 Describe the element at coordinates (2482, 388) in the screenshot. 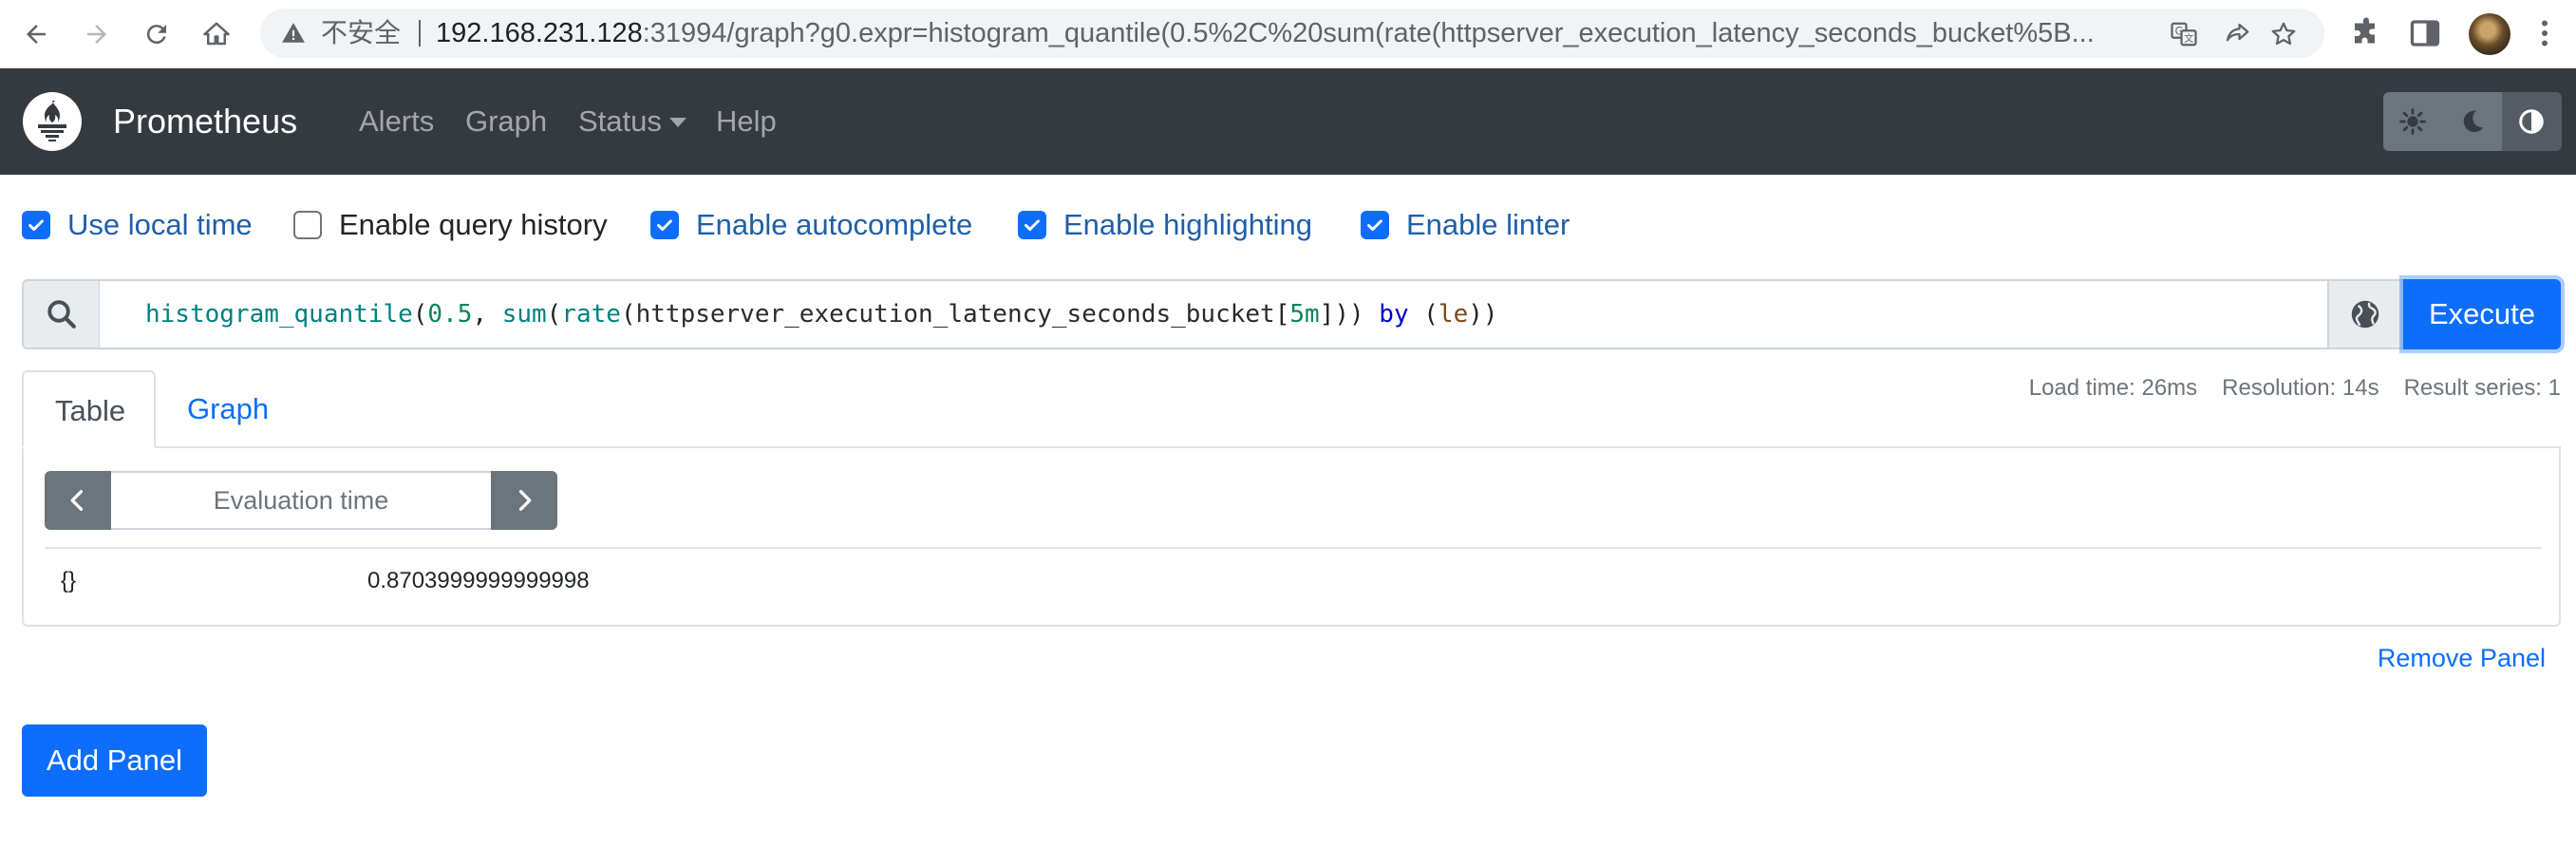

I see `result-series: Result series: 1` at that location.